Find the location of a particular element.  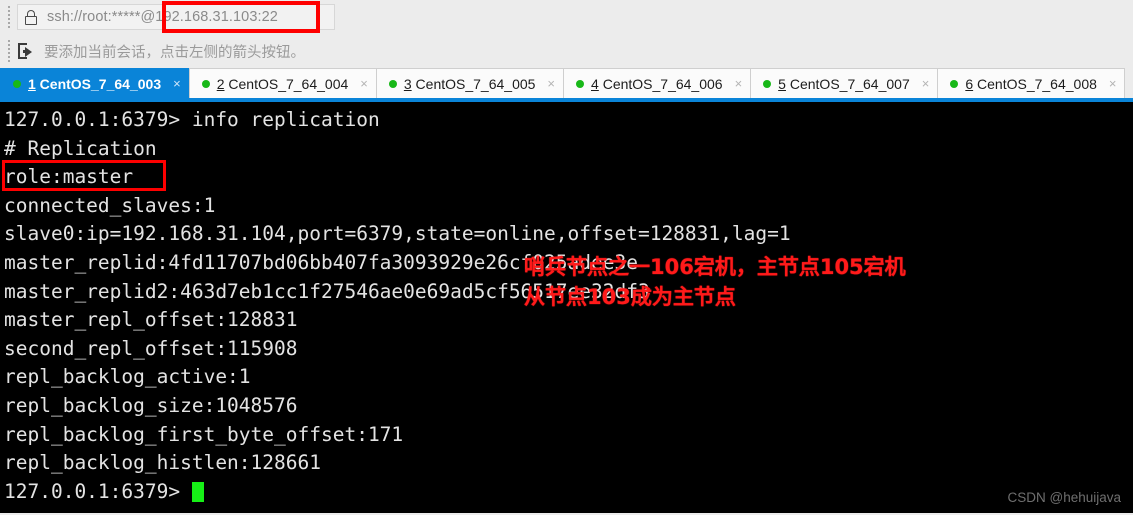

tab-name: CentOS_7_64_004 is located at coordinates (286, 83).